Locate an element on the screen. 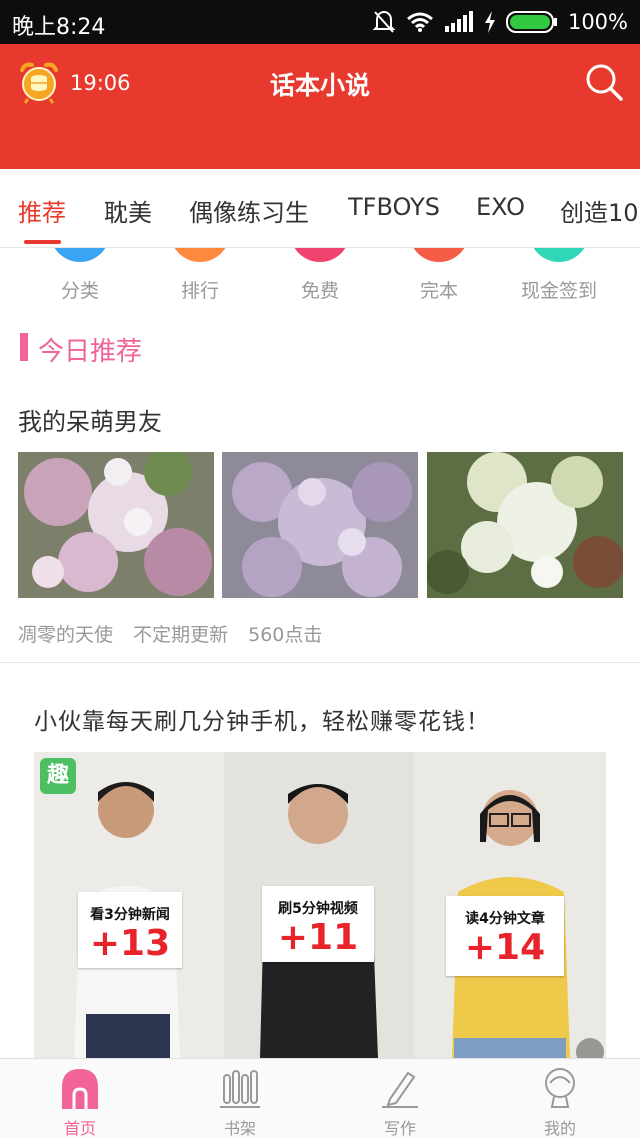 This screenshot has height=1138, width=640. ad-sign-3: 读4分钟文章 +14 is located at coordinates (505, 936).